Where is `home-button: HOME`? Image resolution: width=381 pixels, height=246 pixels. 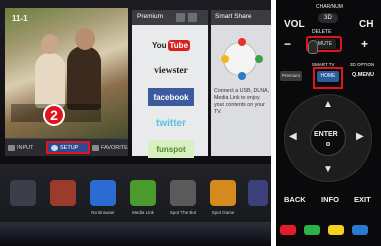
home-button: HOME is located at coordinates (328, 76).